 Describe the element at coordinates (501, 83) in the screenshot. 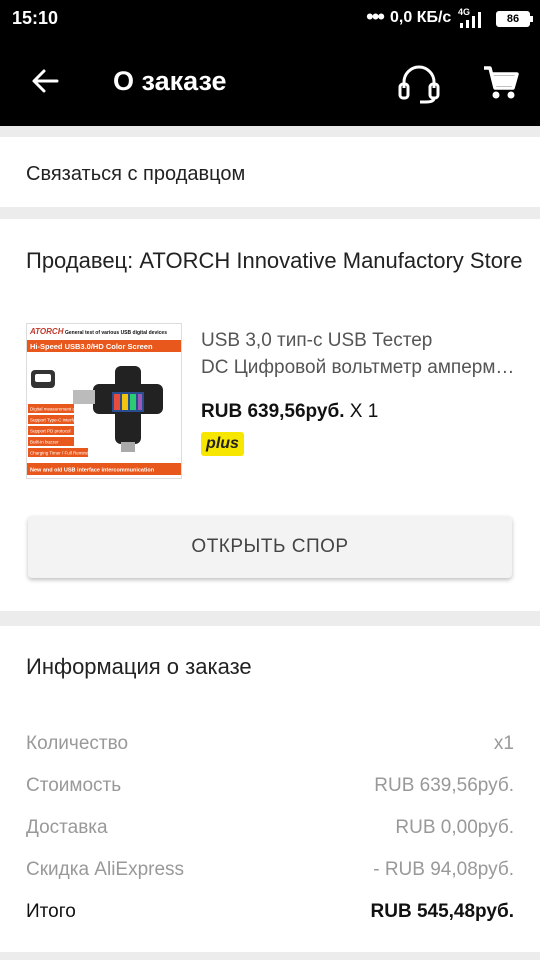

I see `cart-icon` at that location.